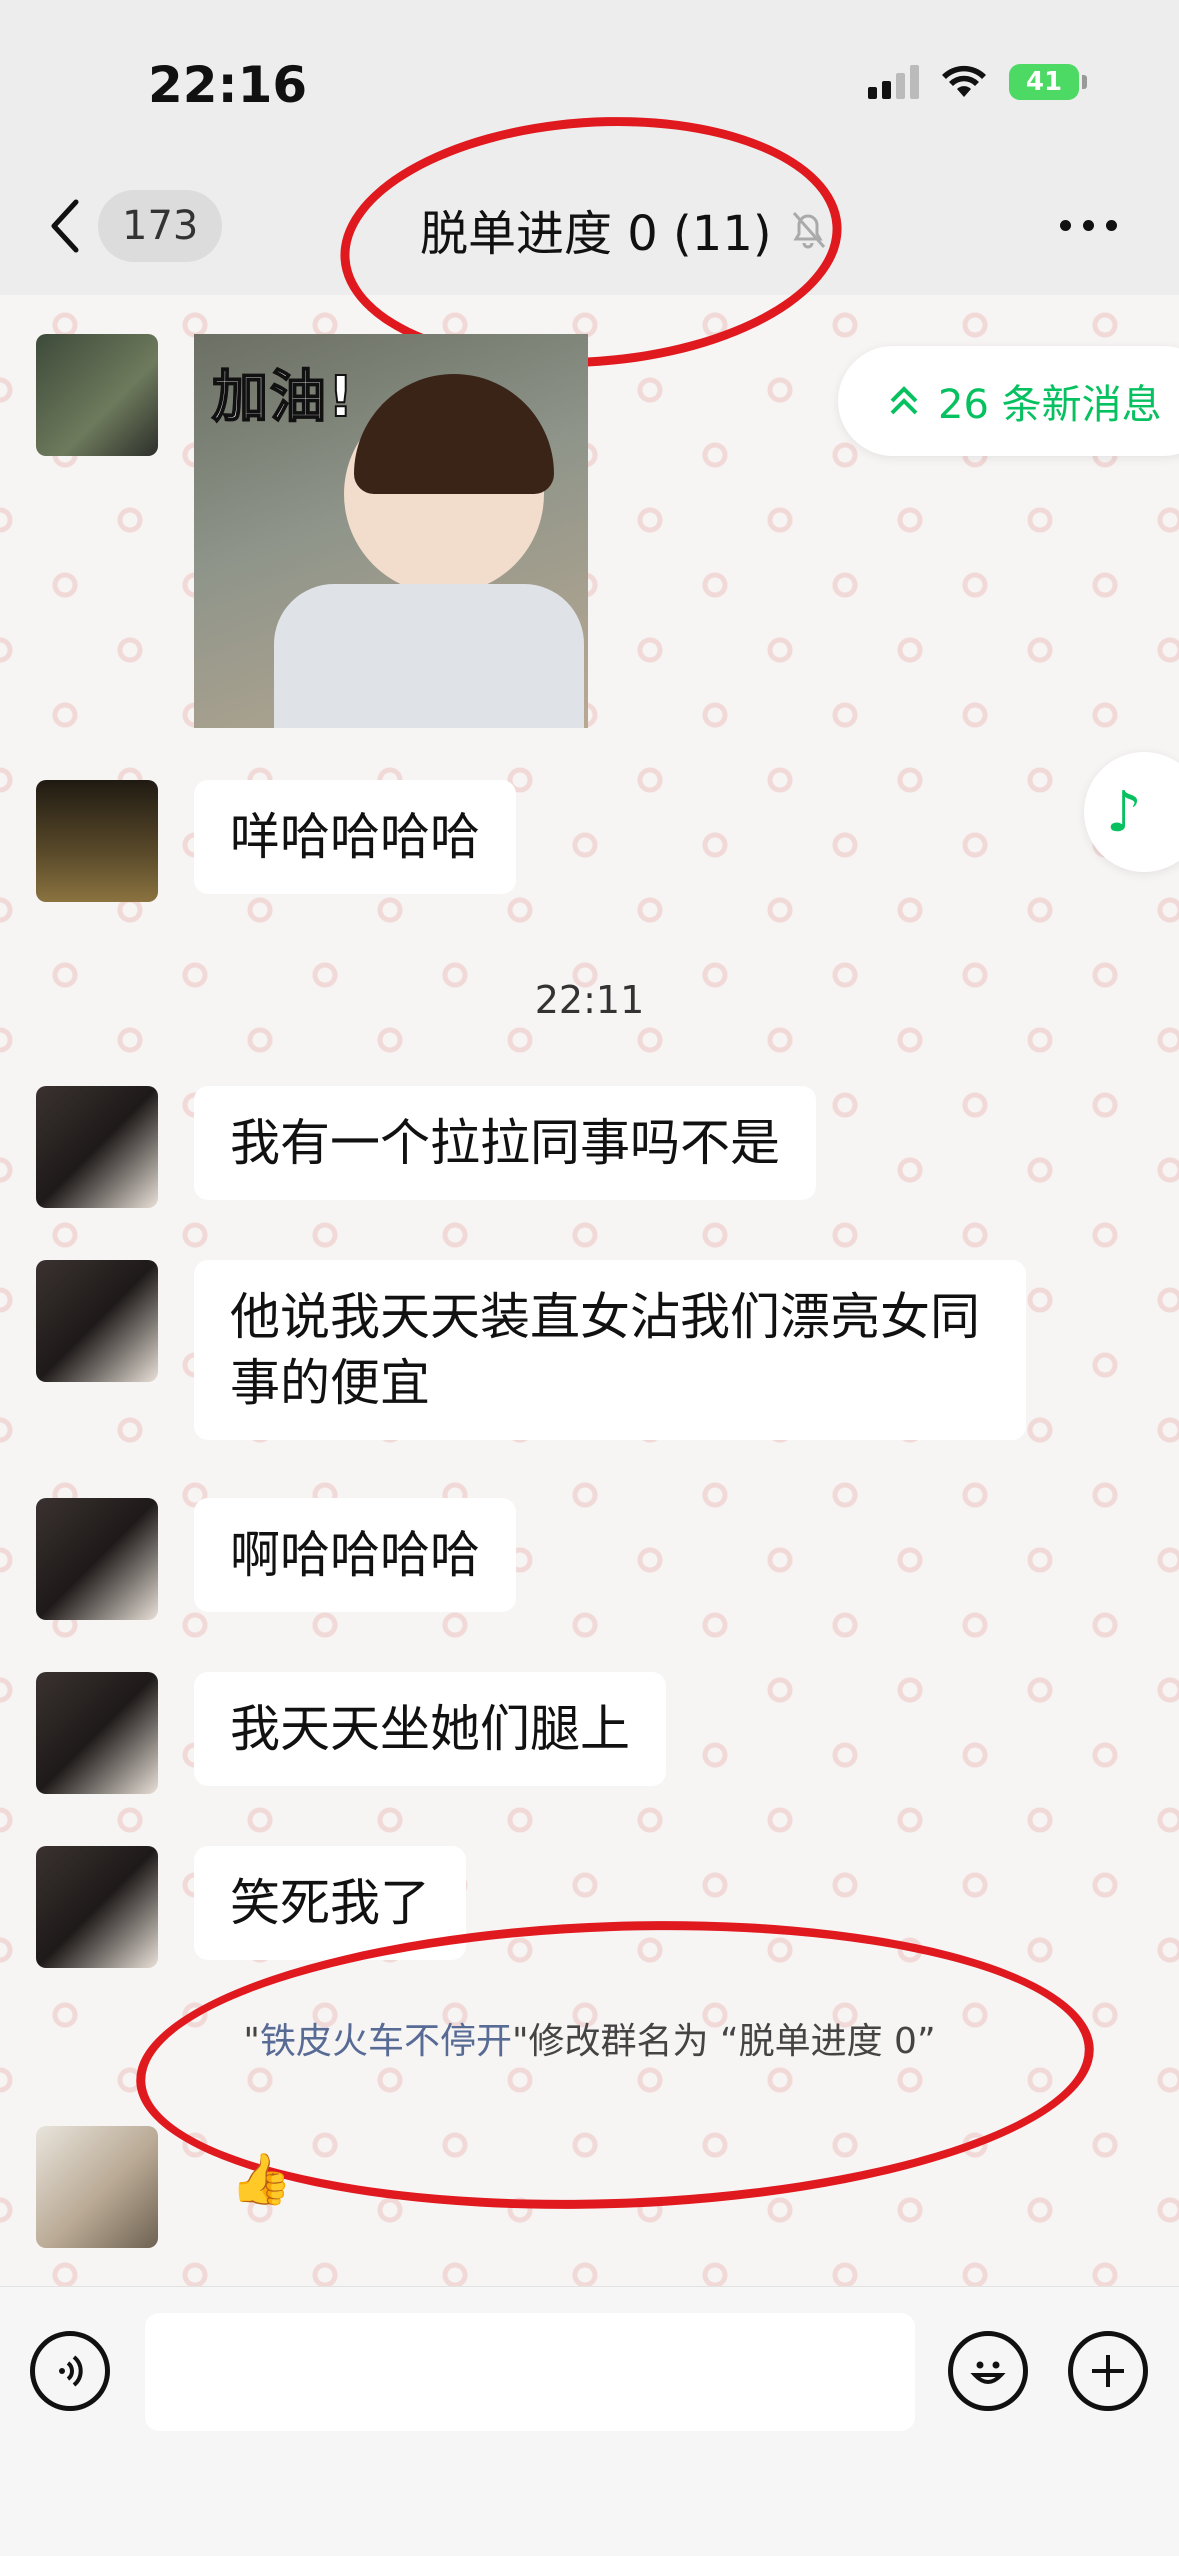  I want to click on message-bubble: 我有一个拉拉同事吗不是, so click(505, 1143).